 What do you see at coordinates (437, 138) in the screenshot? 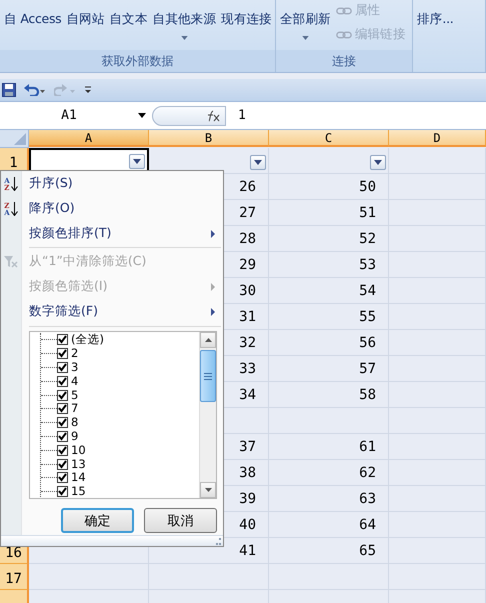
I see `column-header: D` at bounding box center [437, 138].